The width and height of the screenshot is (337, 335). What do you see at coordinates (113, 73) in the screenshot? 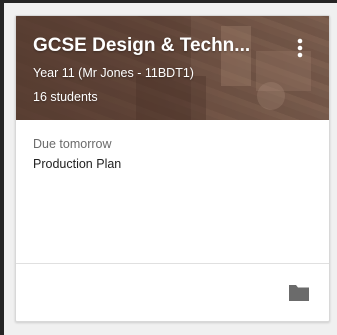
I see `class-section: Year 11 (Mr Jones - 11BDT1)` at bounding box center [113, 73].